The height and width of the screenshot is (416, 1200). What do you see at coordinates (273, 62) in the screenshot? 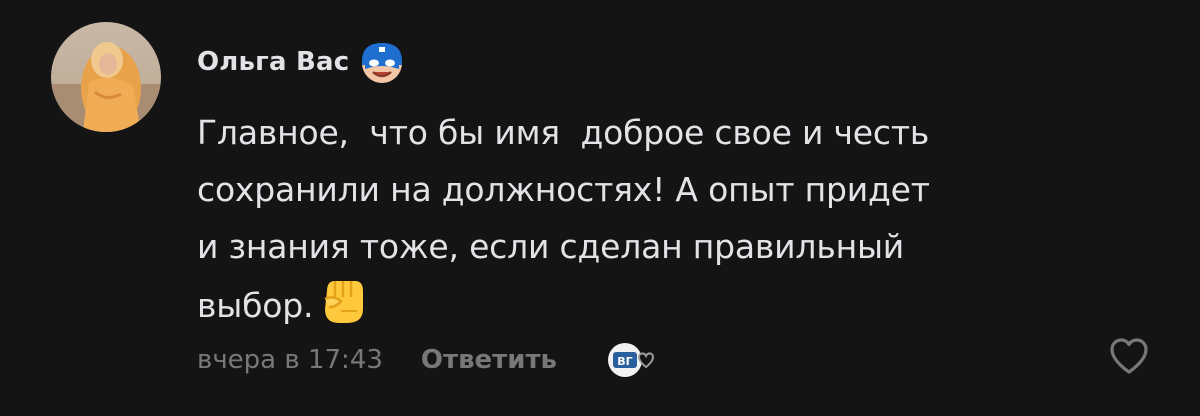
I see `author-name: Ольга Вас` at bounding box center [273, 62].